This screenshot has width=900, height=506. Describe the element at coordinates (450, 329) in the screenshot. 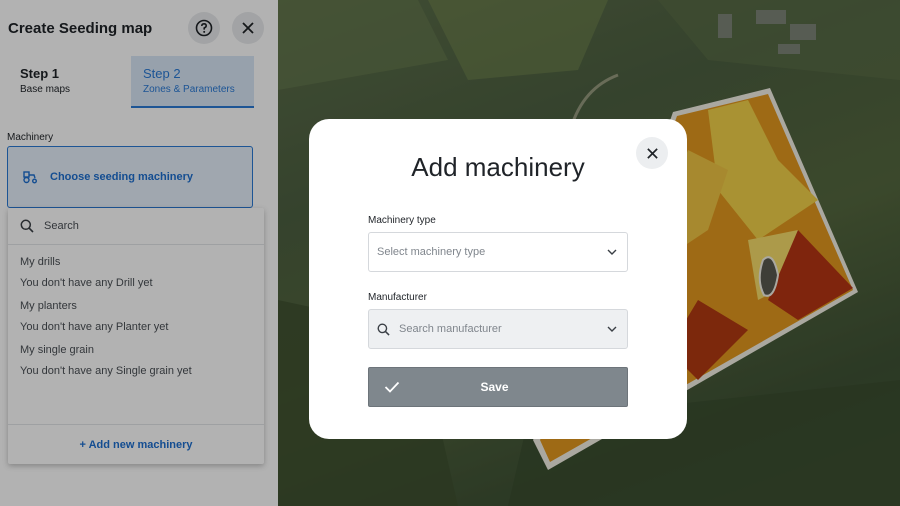

I see `manufacturer-placeholder: Search manufacturer` at that location.